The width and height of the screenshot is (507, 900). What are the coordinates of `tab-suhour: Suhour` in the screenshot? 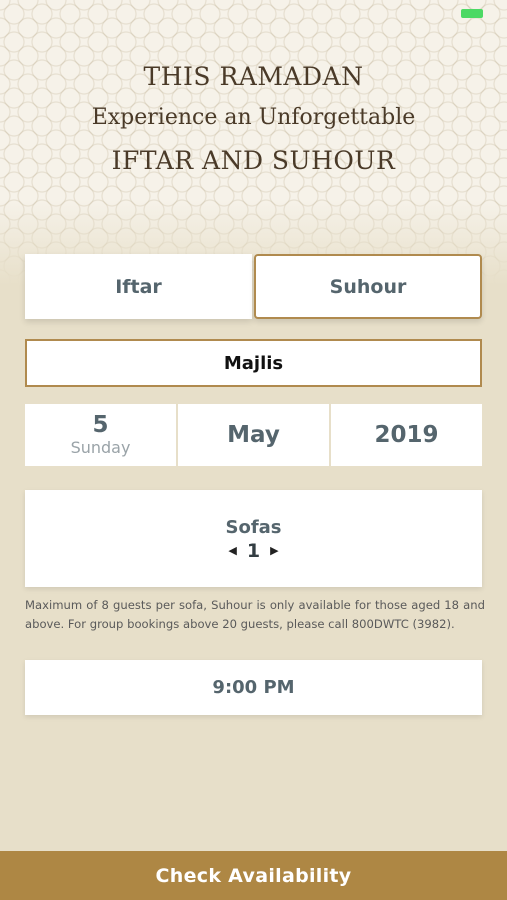 It's located at (368, 286).